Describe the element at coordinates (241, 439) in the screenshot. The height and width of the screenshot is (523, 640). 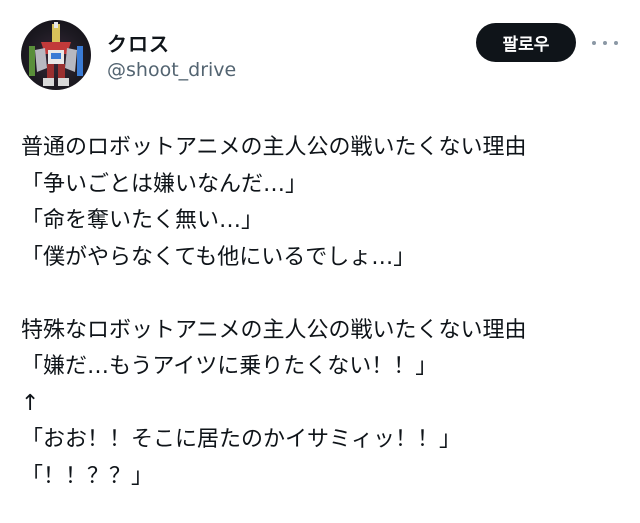
I see `tweet-line: 「おお！！そこに居たのかイサミィッ！！」` at that location.